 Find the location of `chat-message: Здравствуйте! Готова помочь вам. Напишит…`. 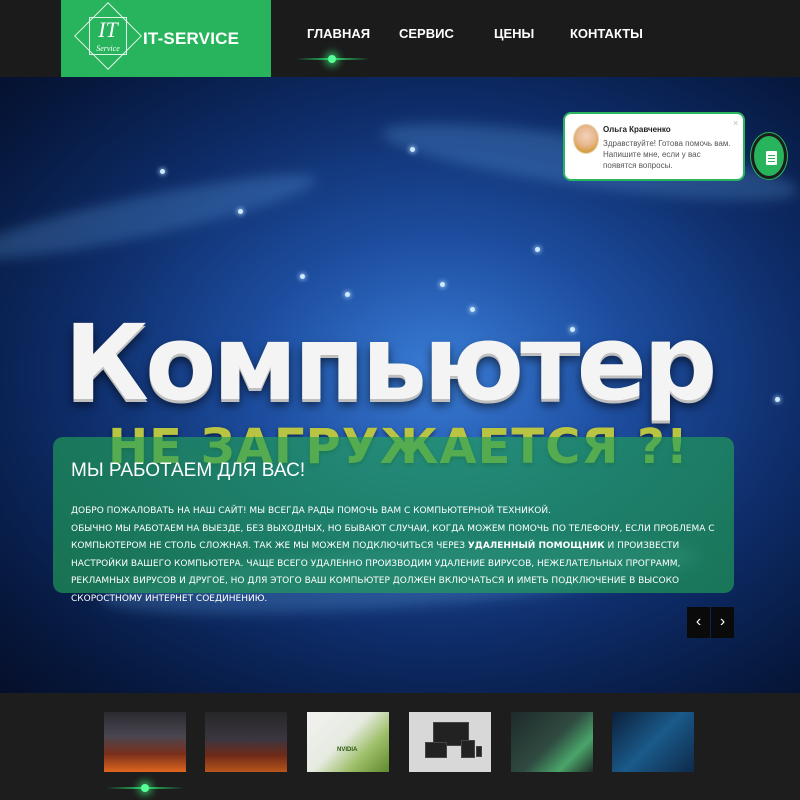

chat-message: Здравствуйте! Готова помочь вам. Напишит… is located at coordinates (667, 154).